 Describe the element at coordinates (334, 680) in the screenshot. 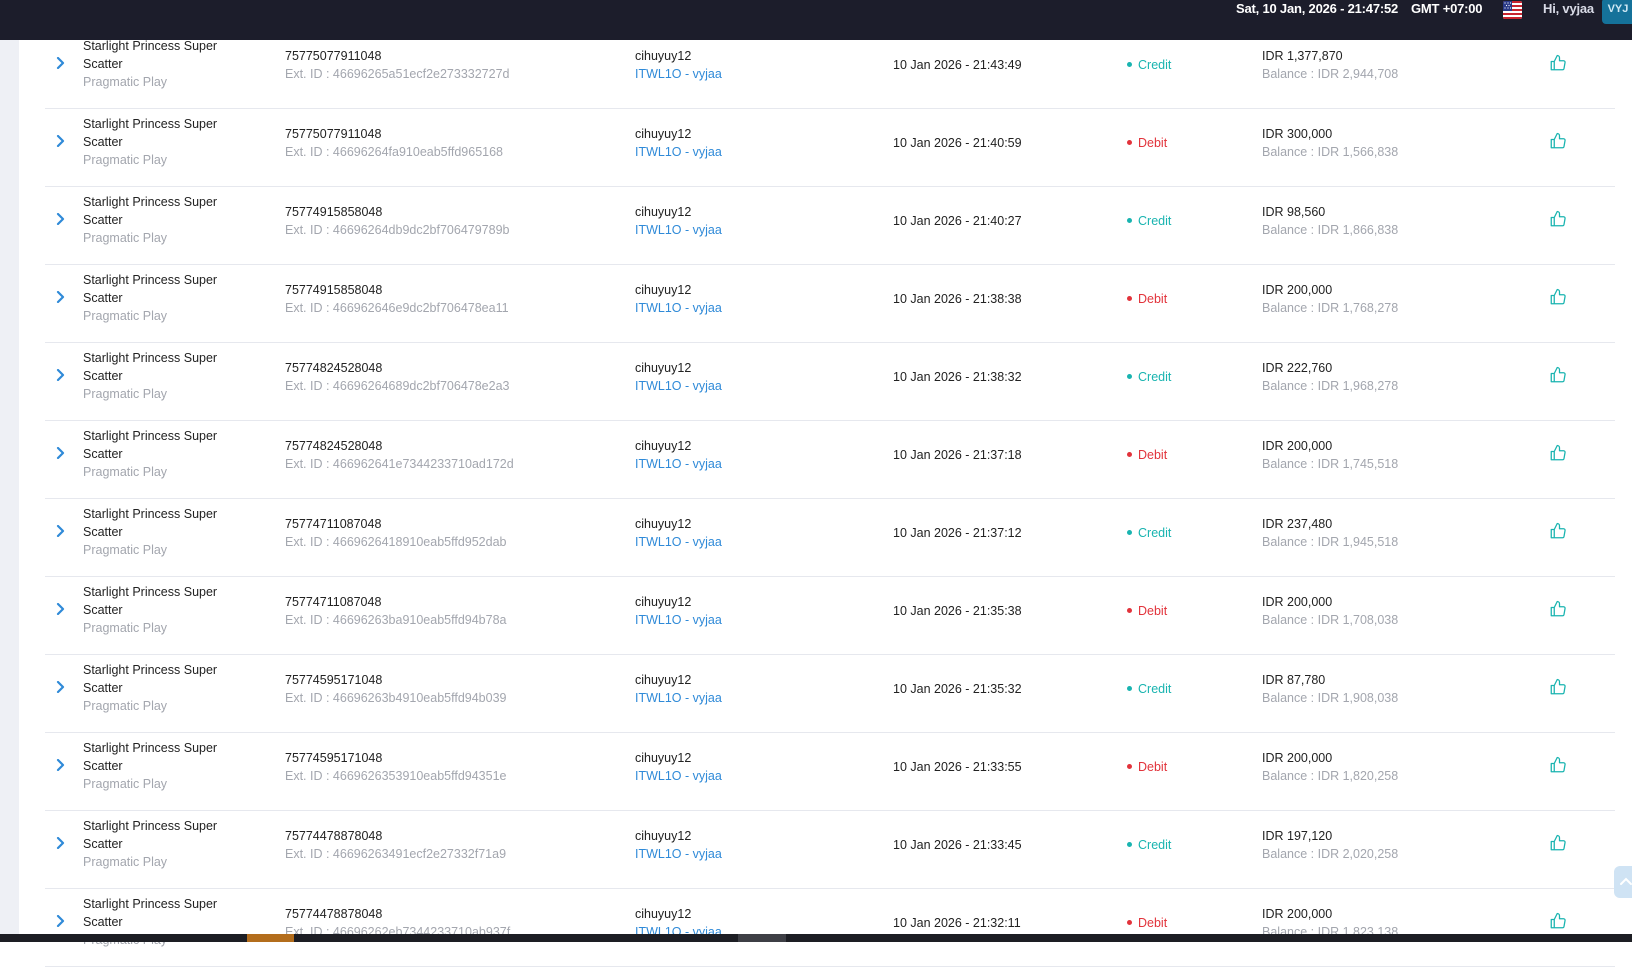

I see `round-id: 75774595171048` at that location.